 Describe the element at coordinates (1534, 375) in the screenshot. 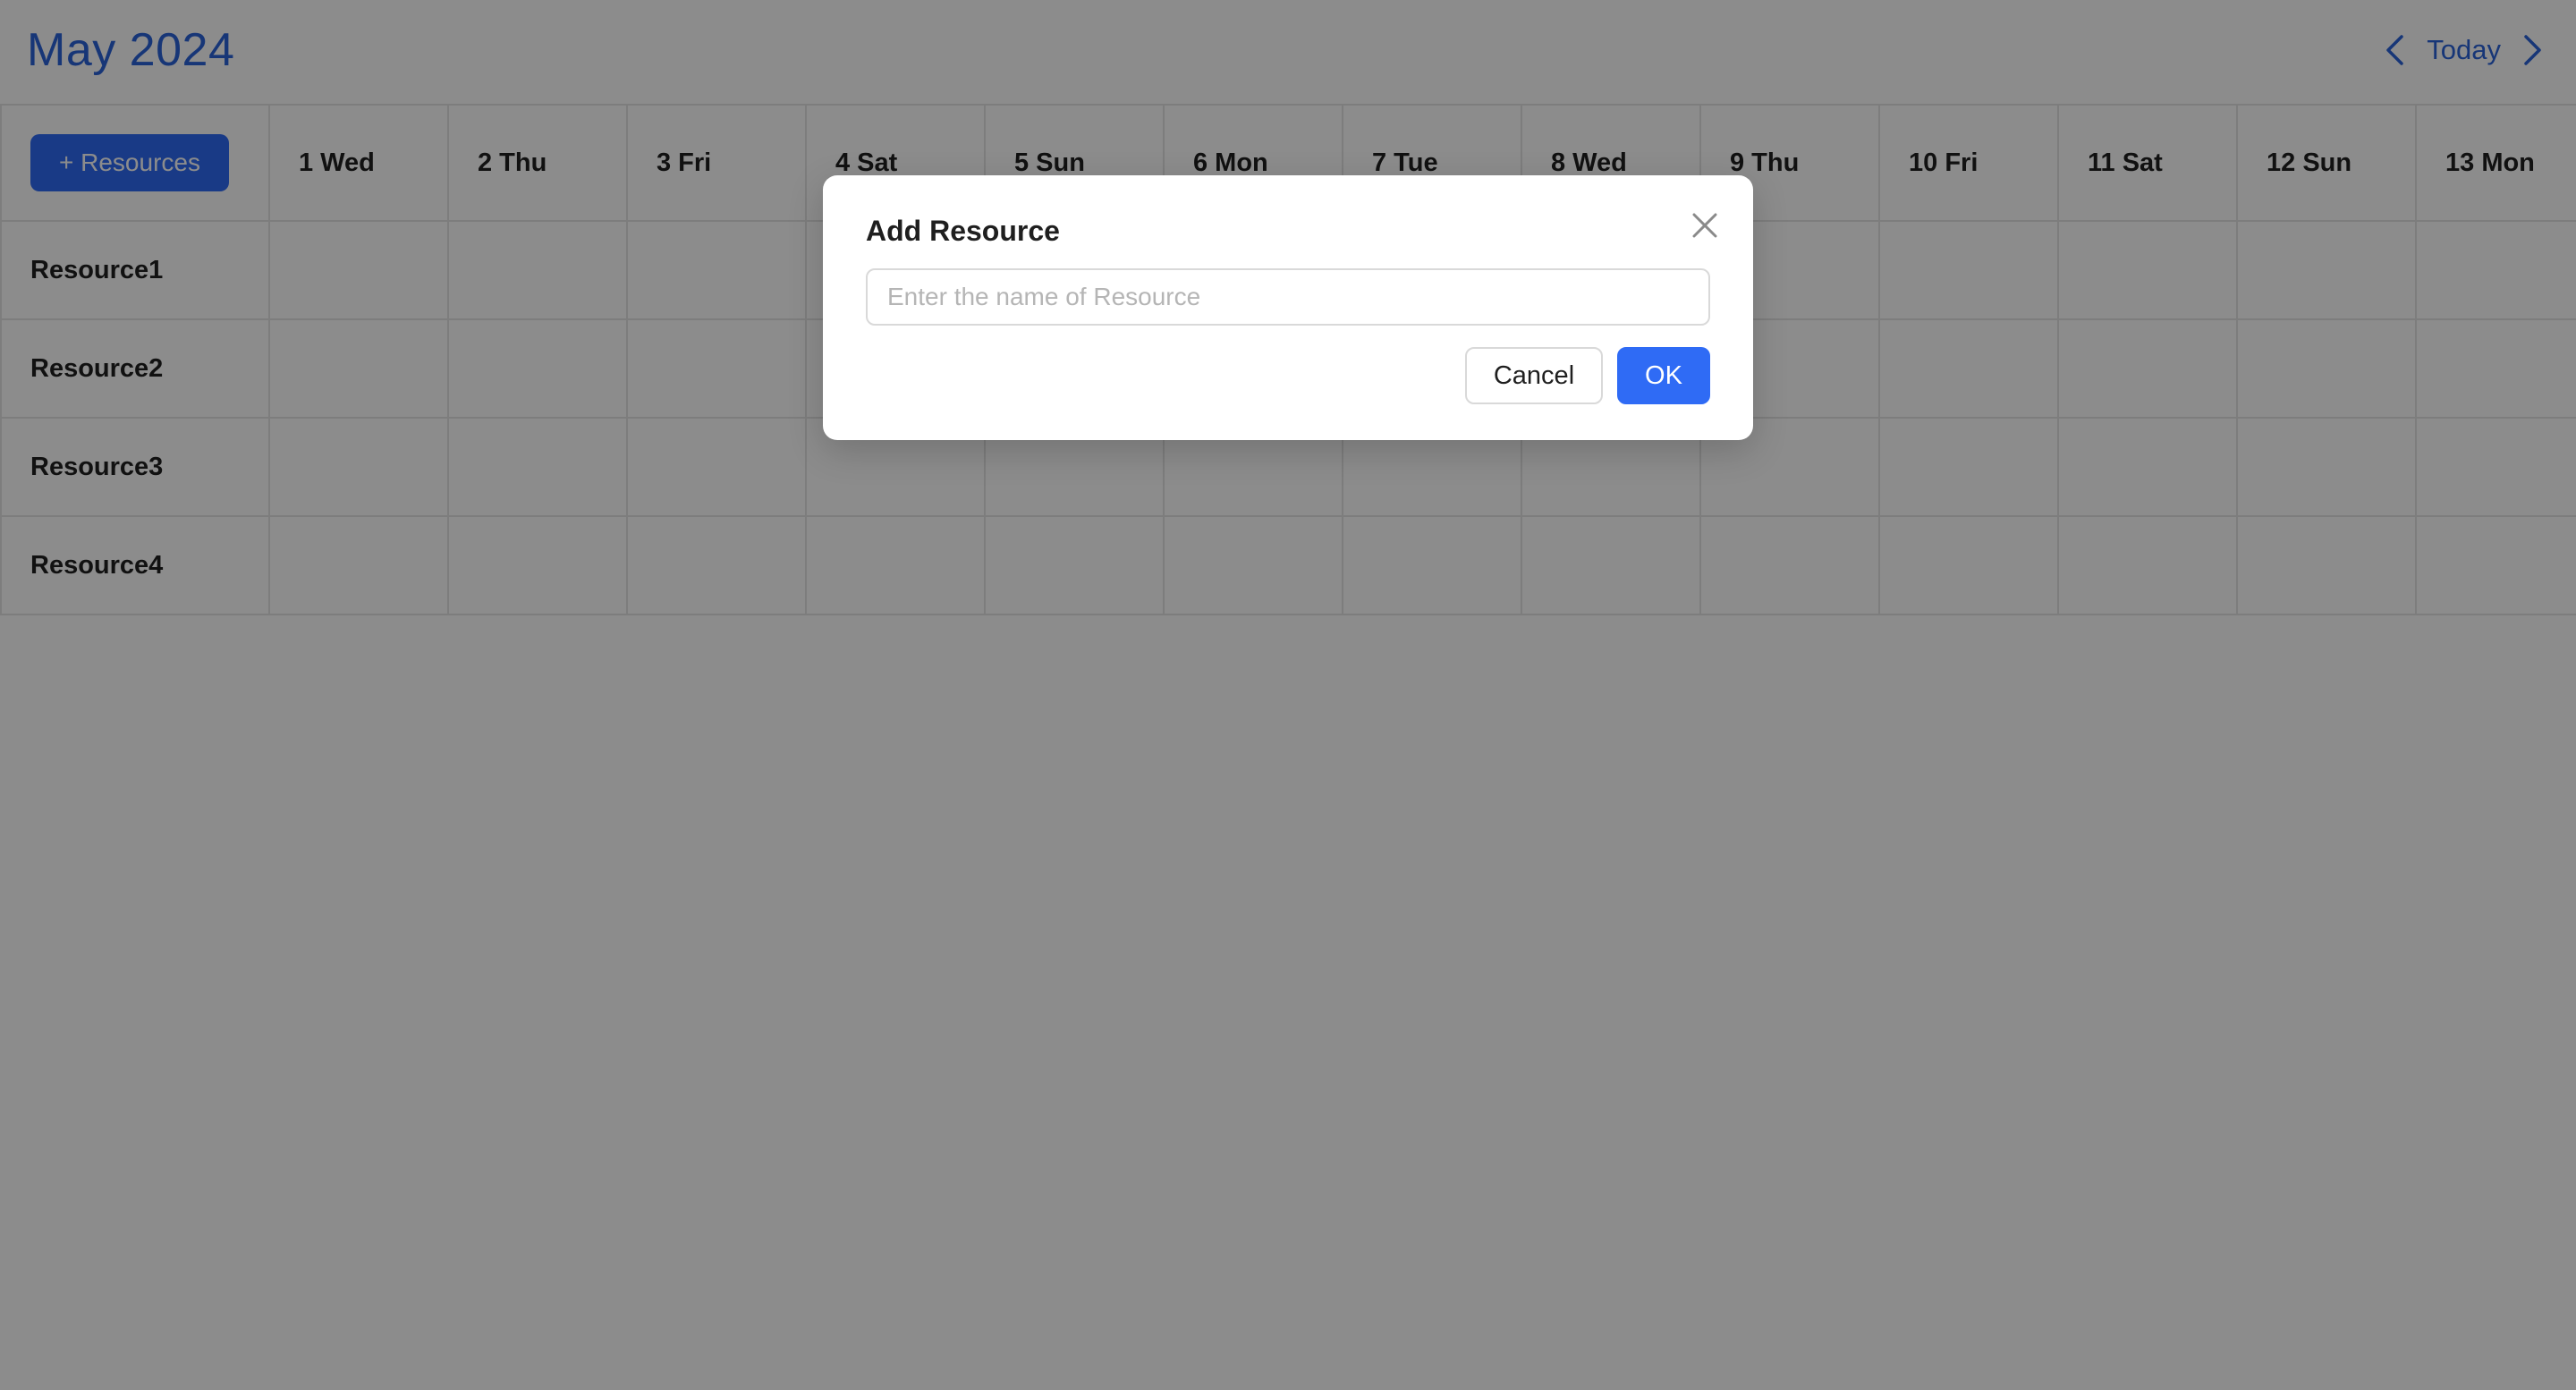

I see `cancel-button: Cancel` at that location.